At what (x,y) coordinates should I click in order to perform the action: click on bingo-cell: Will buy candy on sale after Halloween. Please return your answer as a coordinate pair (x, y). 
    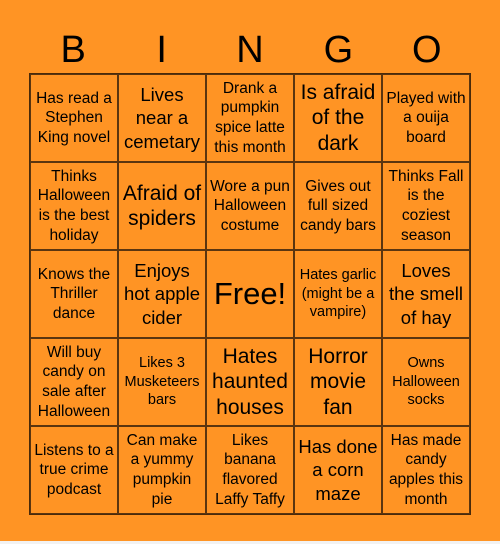
    Looking at the image, I should click on (74, 382).